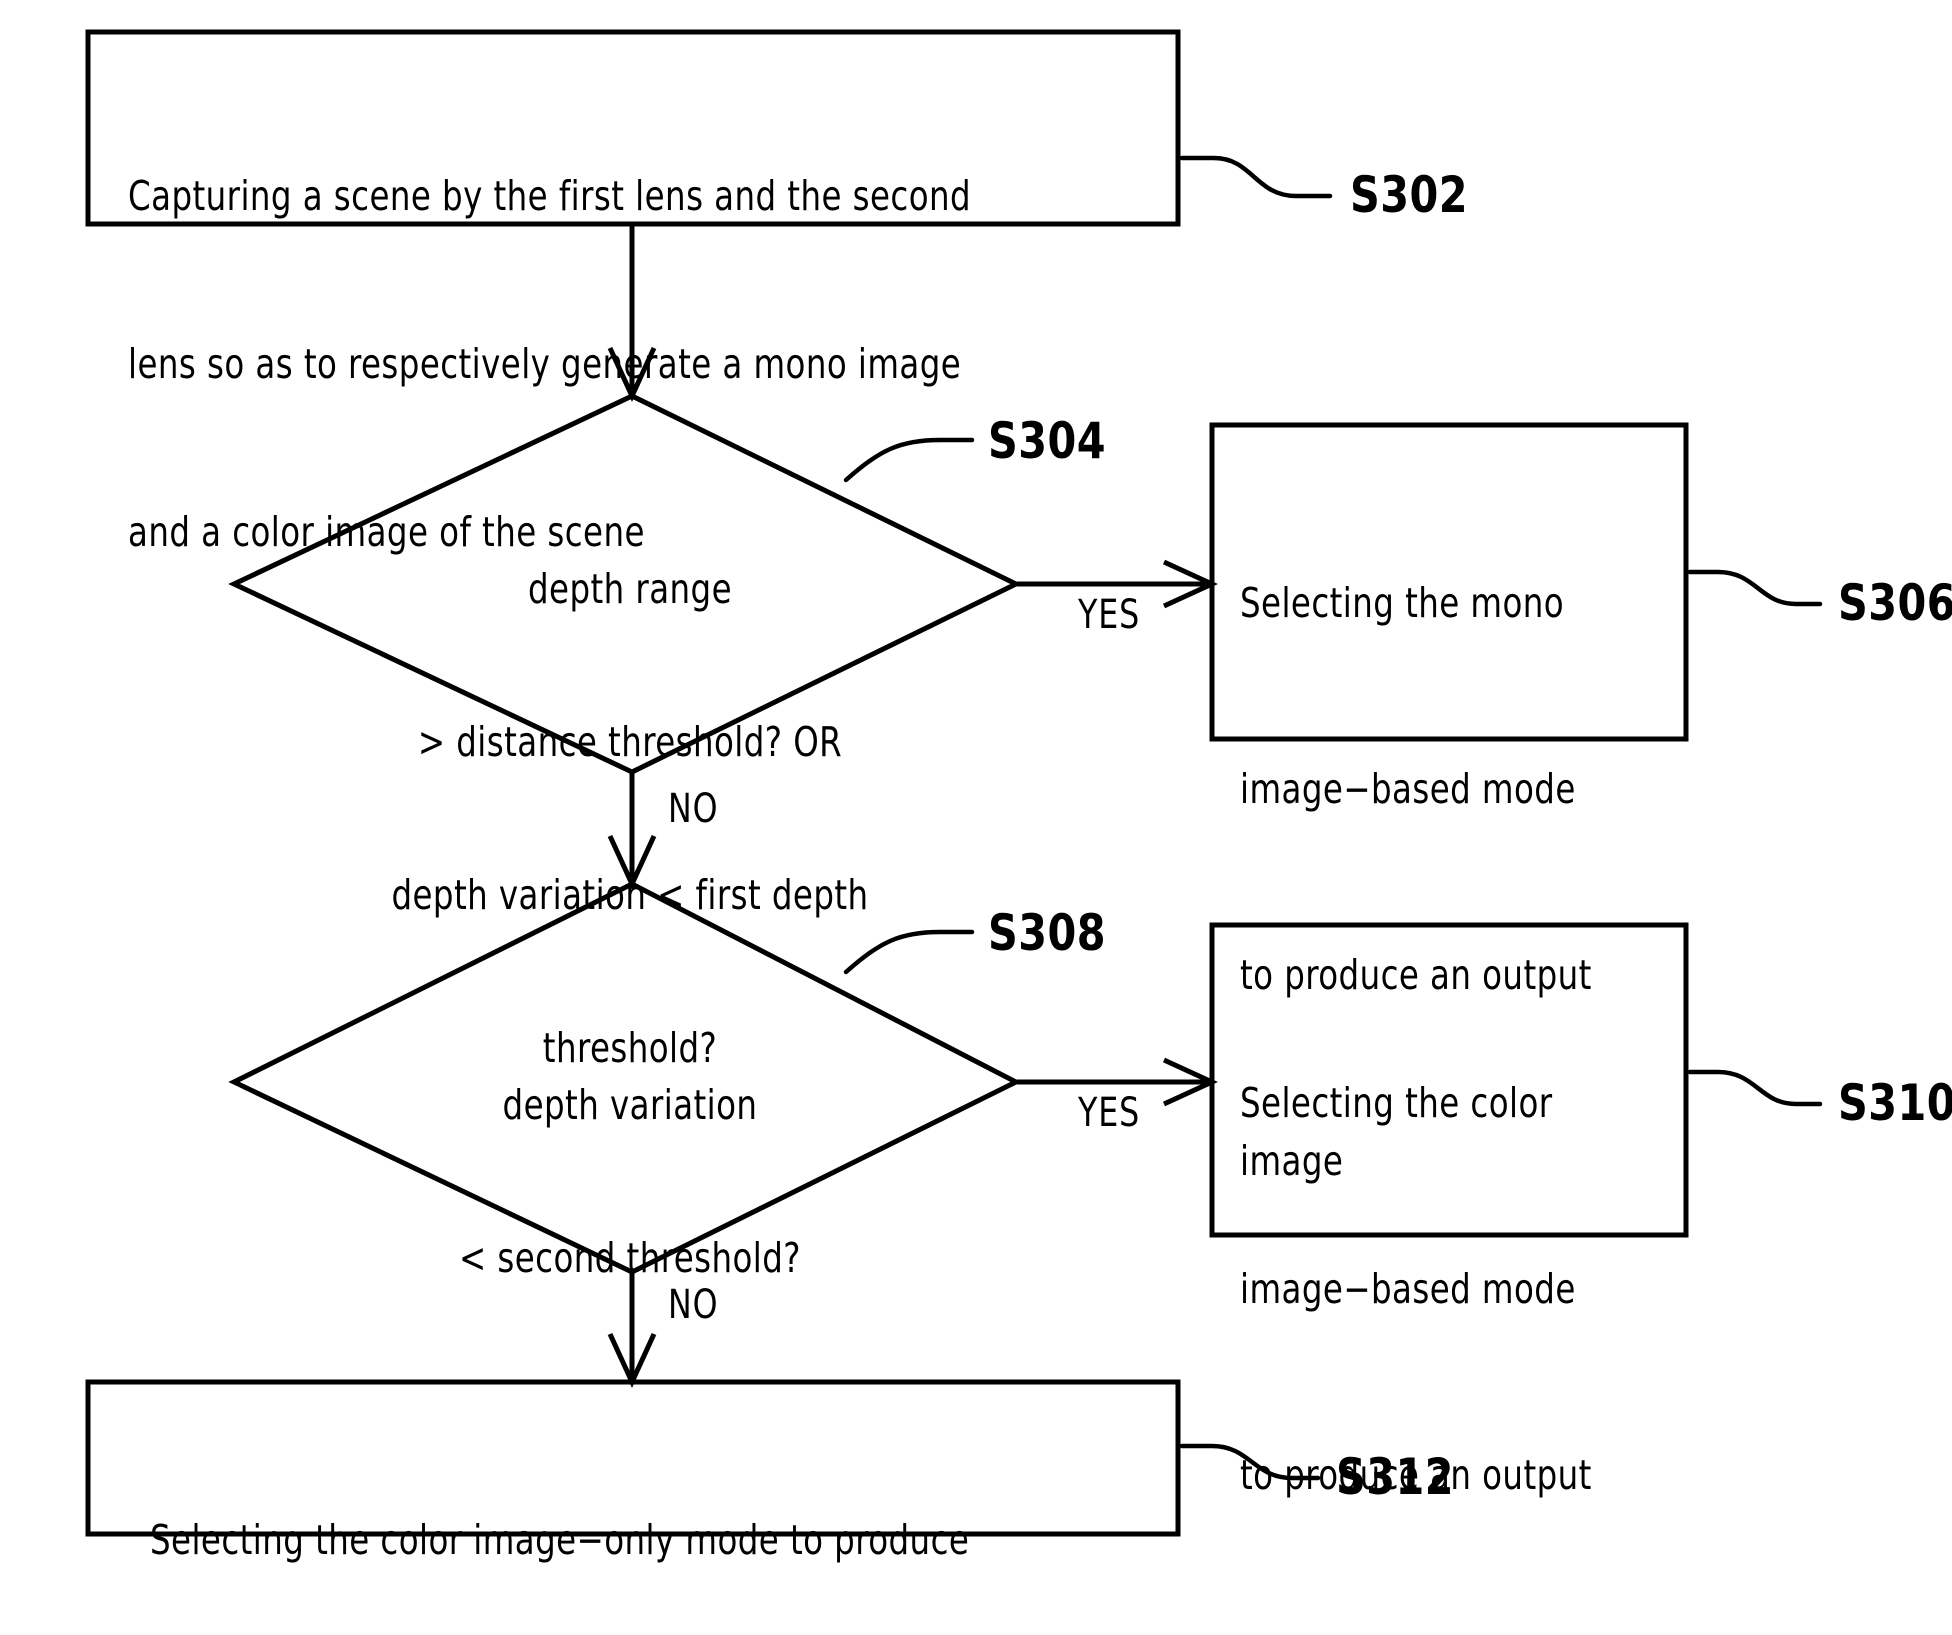 Image resolution: width=1952 pixels, height=1635 pixels. What do you see at coordinates (630, 589) in the screenshot?
I see `node-s304-line-1: depth range` at bounding box center [630, 589].